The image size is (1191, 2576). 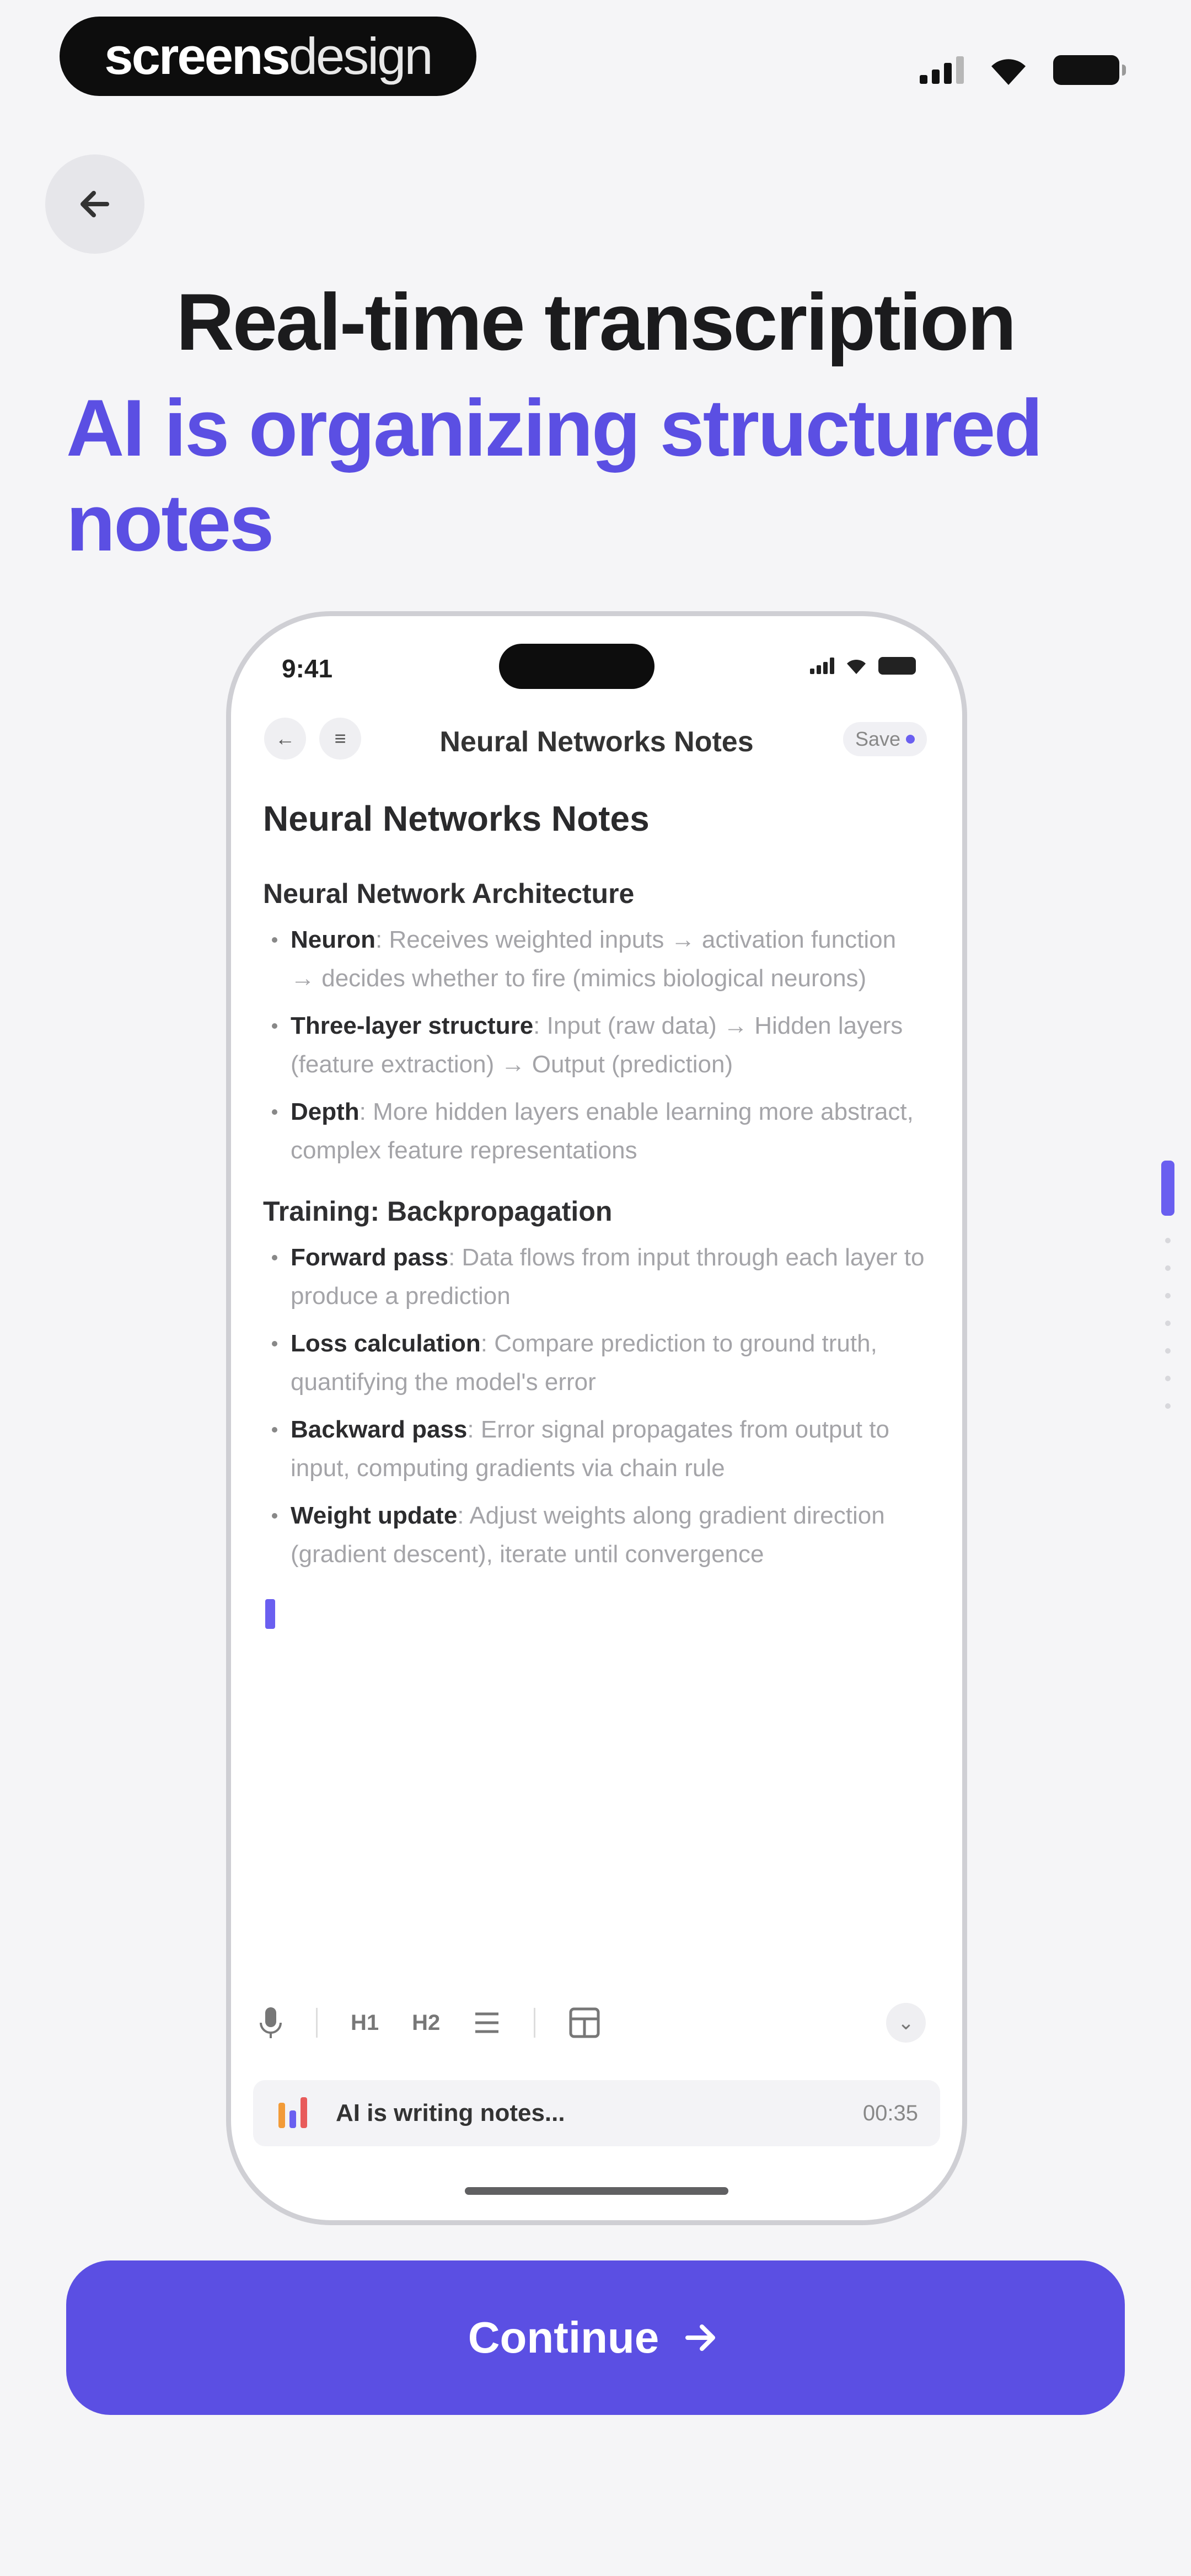 I want to click on toolbar-collapse-button: ⌄, so click(x=906, y=2023).